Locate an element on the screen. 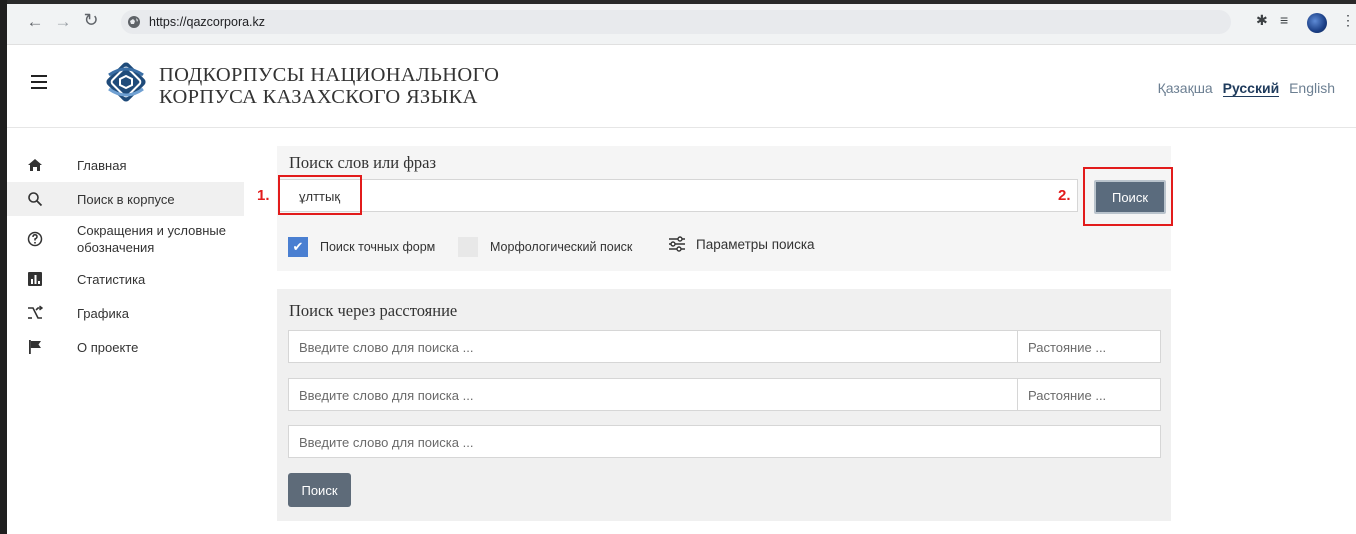  flag-icon is located at coordinates (35, 347).